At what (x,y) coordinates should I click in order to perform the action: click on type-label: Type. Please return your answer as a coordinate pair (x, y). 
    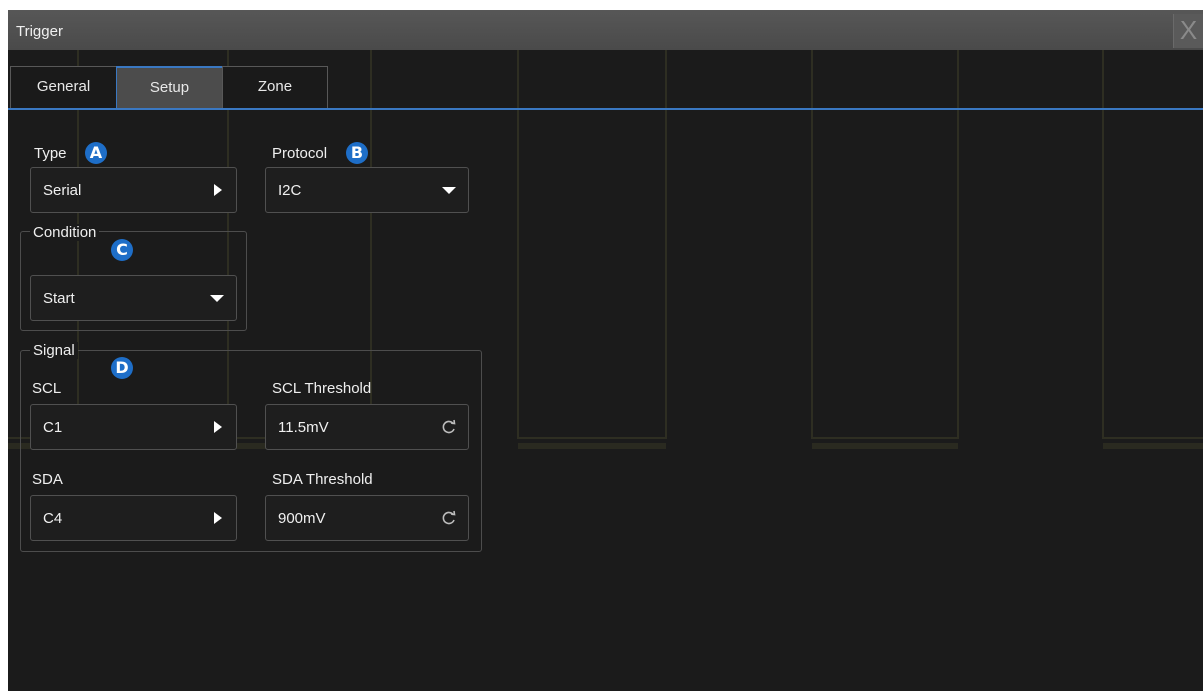
    Looking at the image, I should click on (50, 153).